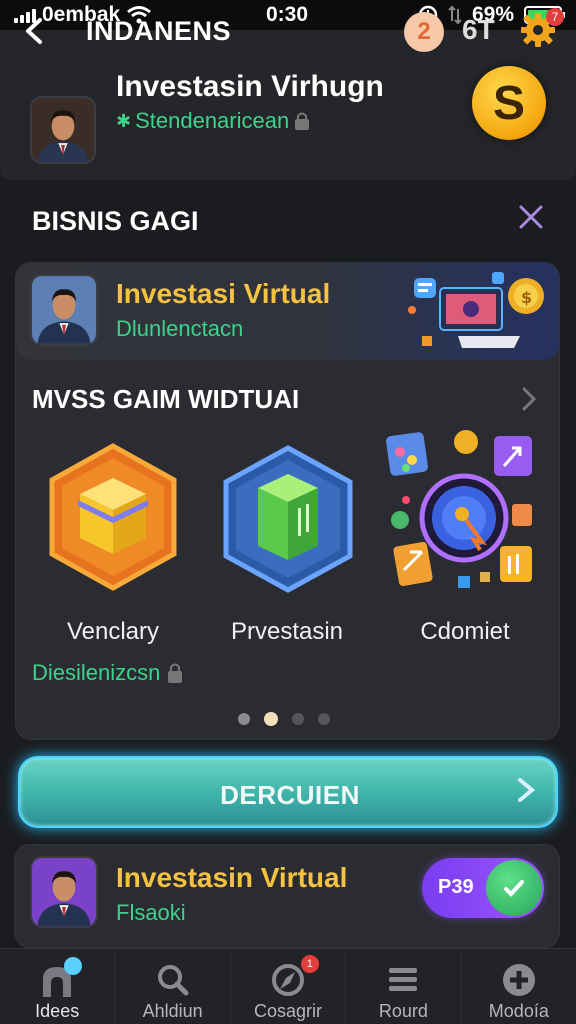 This screenshot has height=1024, width=576. What do you see at coordinates (173, 980) in the screenshot?
I see `search-icon` at bounding box center [173, 980].